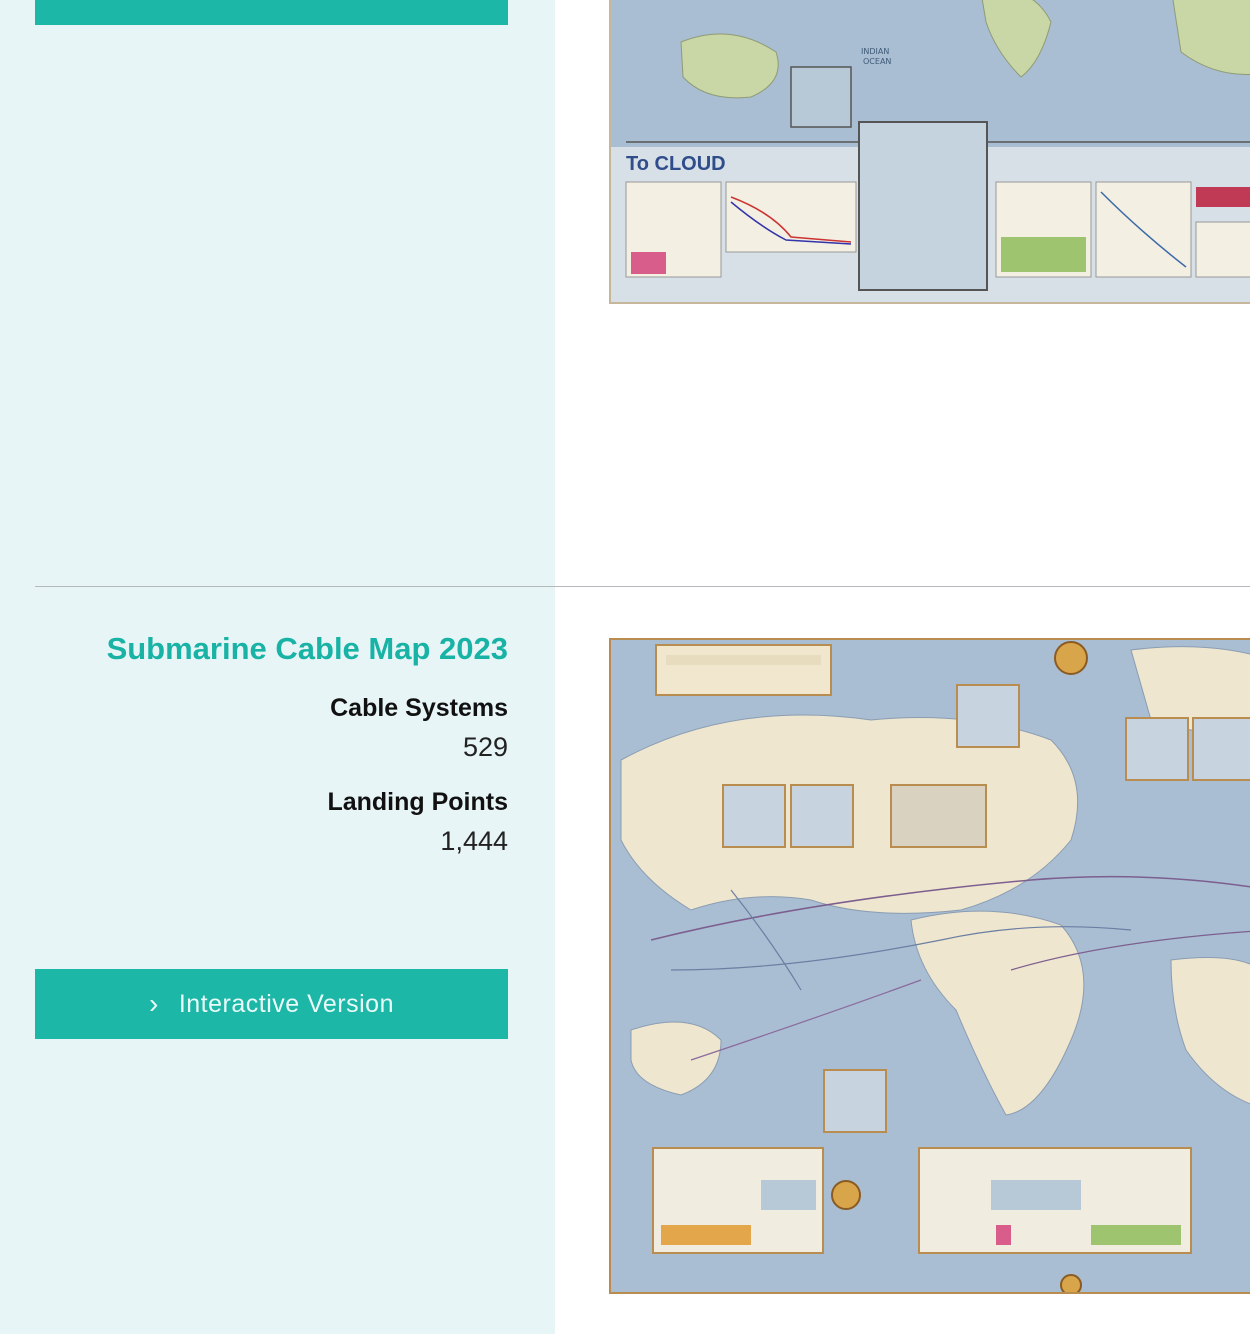 This screenshot has height=1334, width=1250. What do you see at coordinates (474, 841) in the screenshot?
I see `stat-value-landing-points: 1,444` at bounding box center [474, 841].